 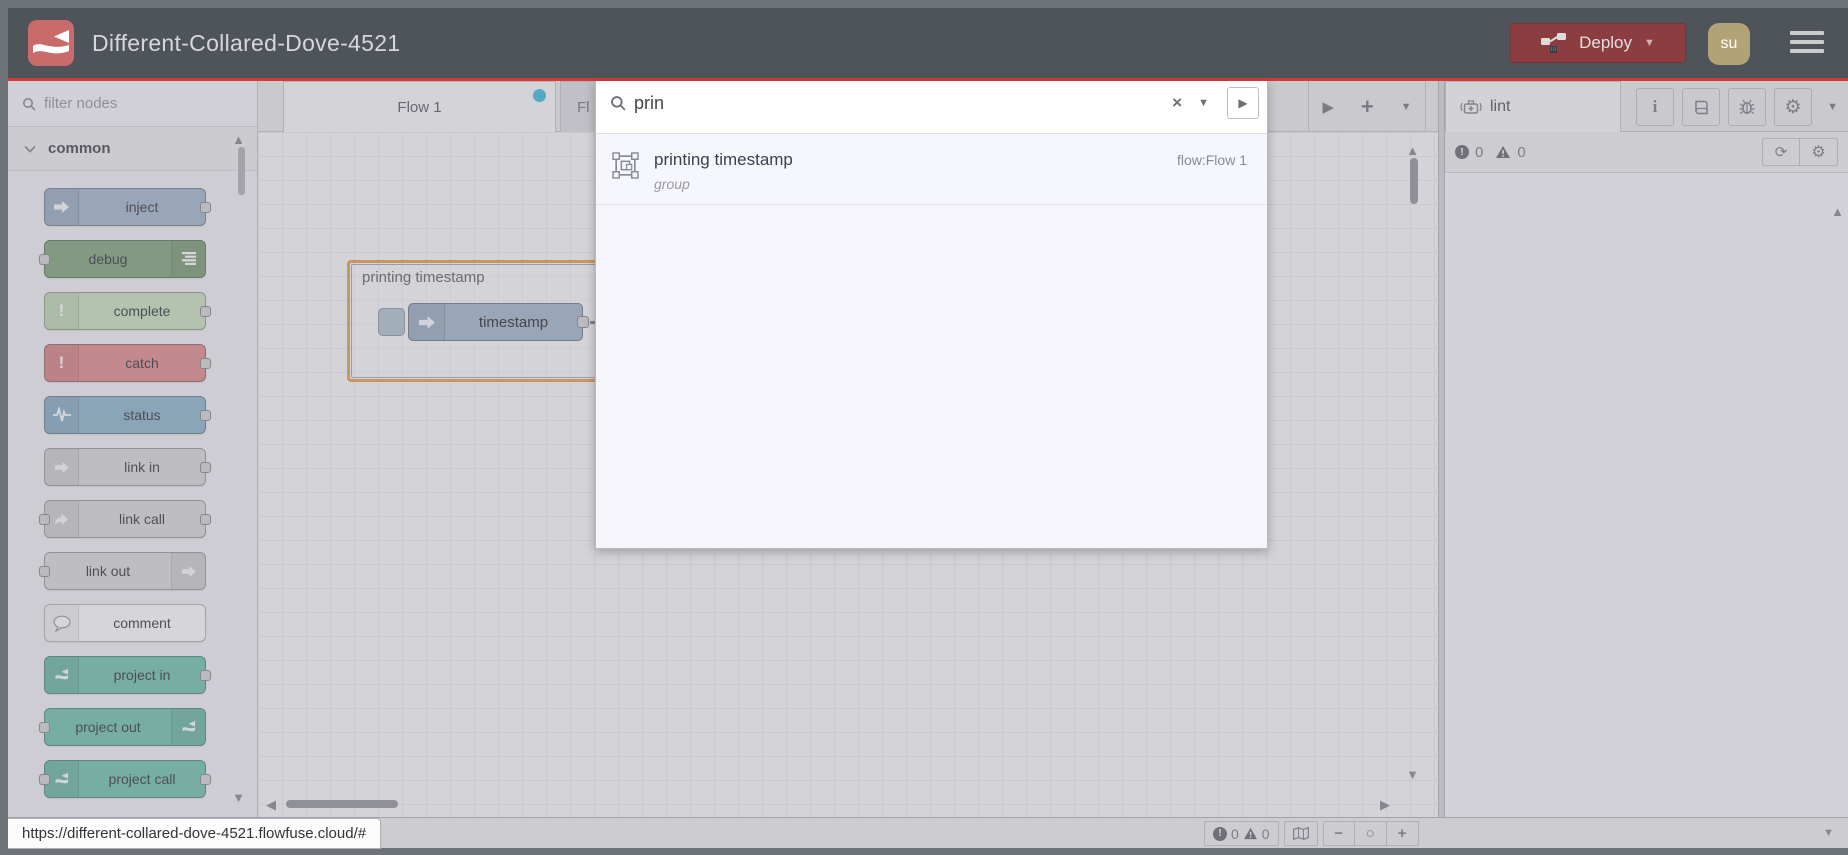 I want to click on clear-search-icon: ×, so click(x=1177, y=103).